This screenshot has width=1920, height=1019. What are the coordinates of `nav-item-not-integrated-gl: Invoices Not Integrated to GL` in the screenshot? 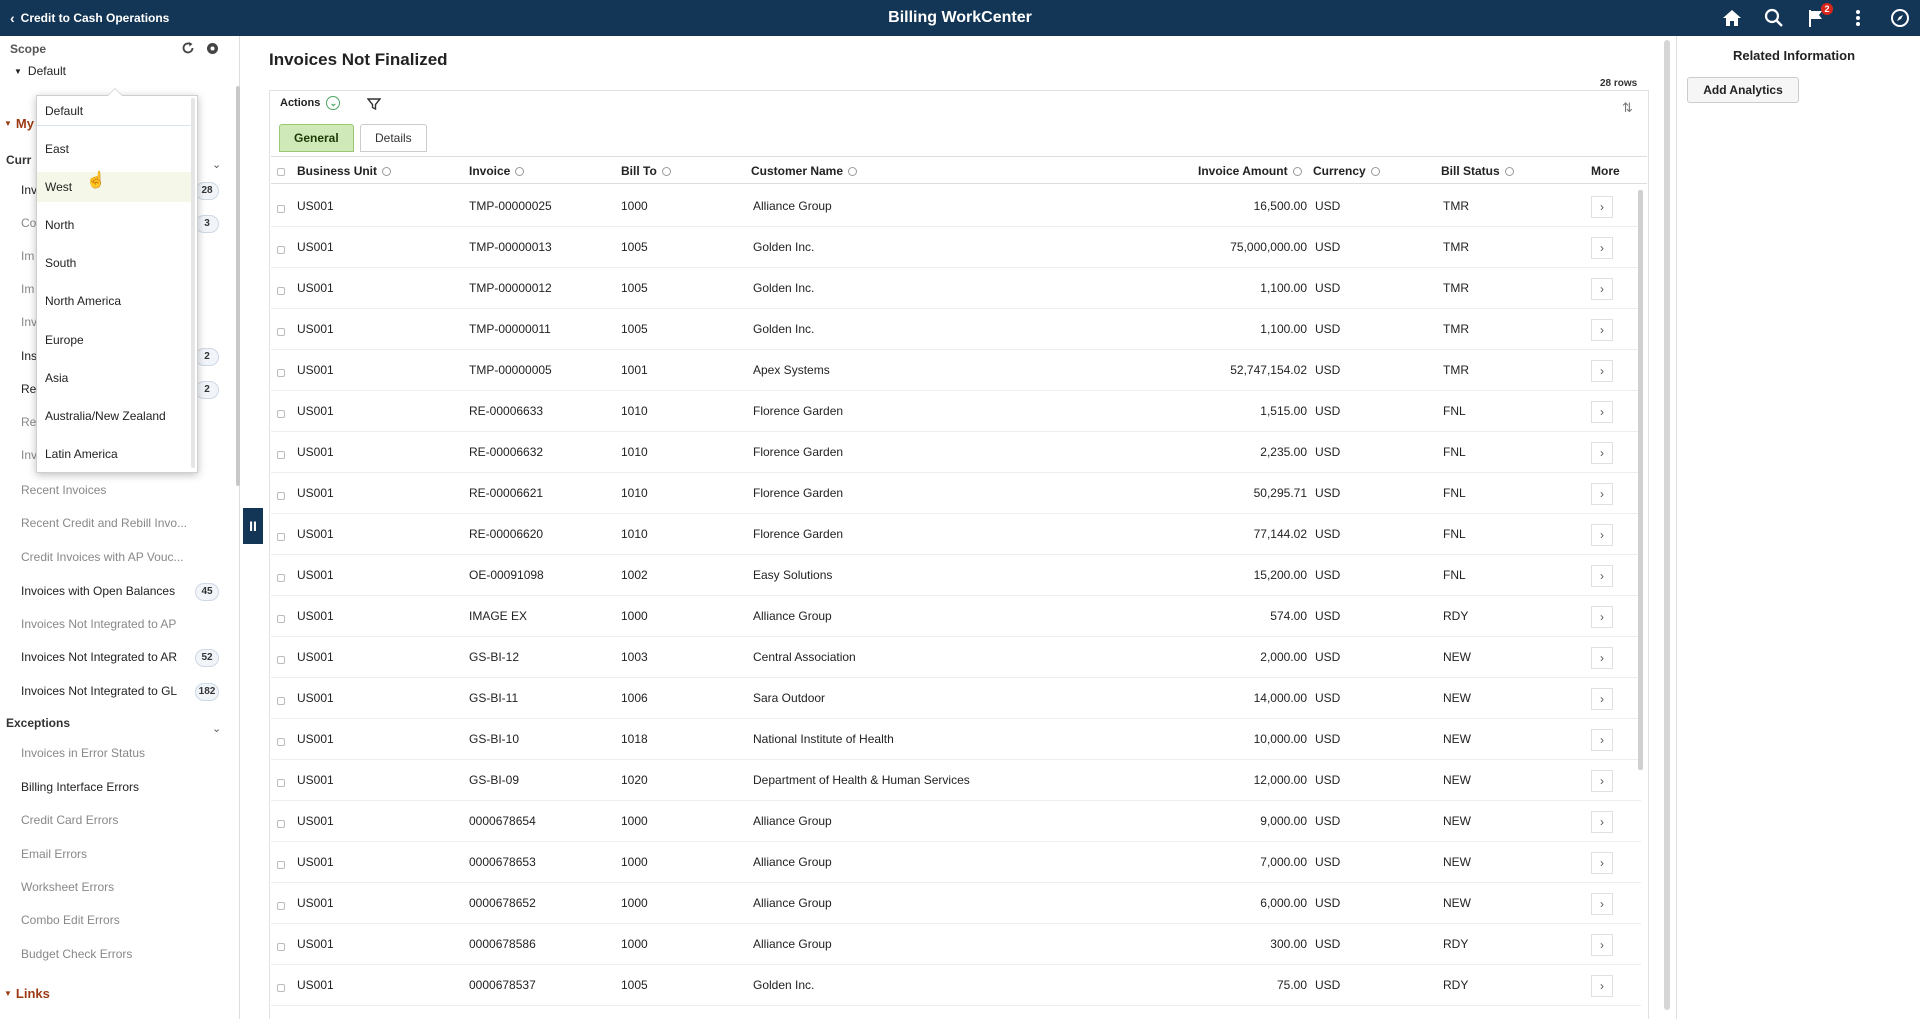 It's located at (99, 691).